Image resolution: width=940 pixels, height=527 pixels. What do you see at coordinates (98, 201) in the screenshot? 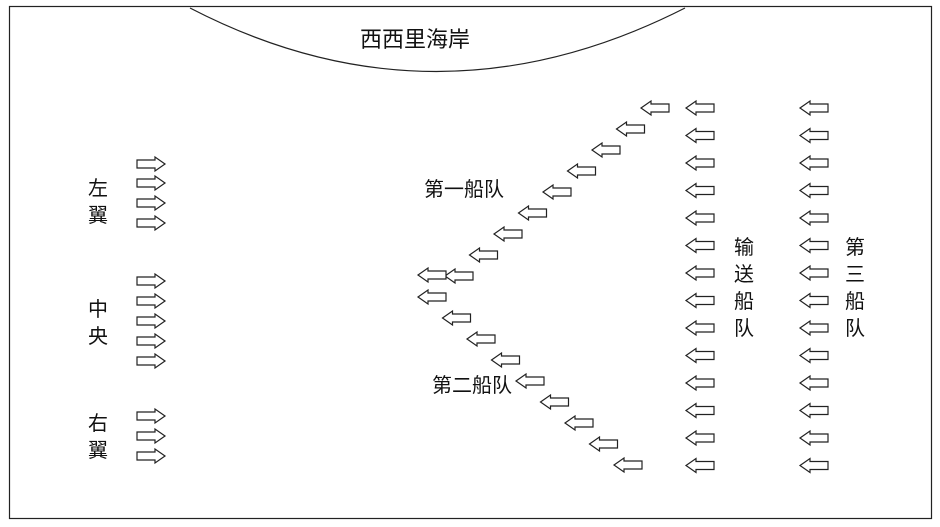
I see `left-wing-label: 左翼` at bounding box center [98, 201].